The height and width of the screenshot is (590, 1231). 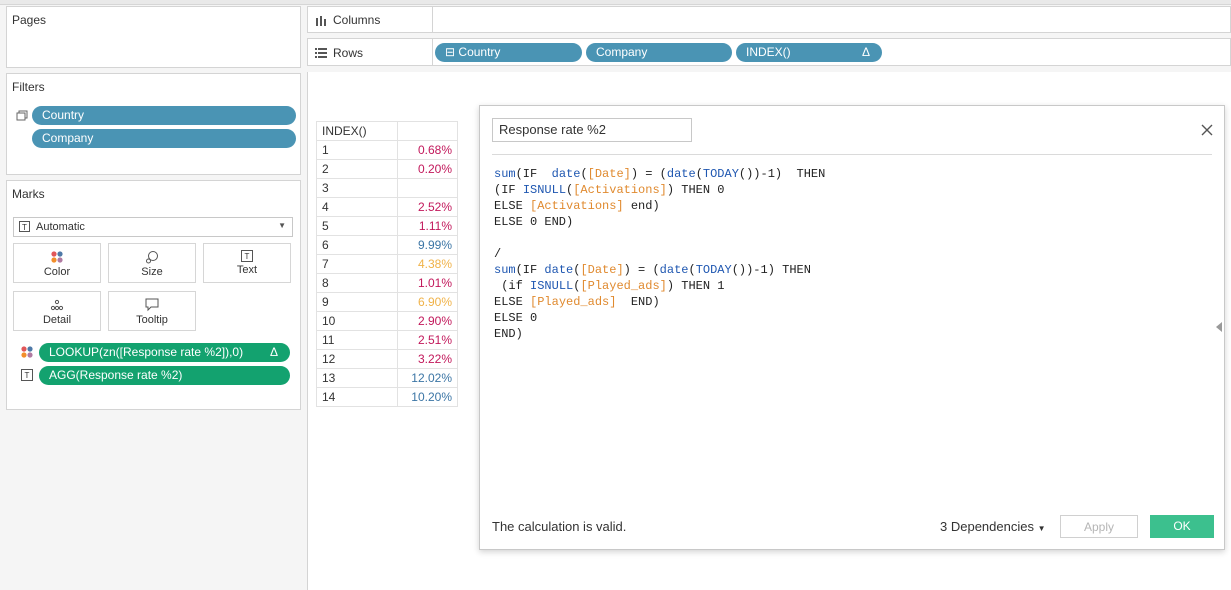 What do you see at coordinates (282, 225) in the screenshot?
I see `chevron-down-icon: ▼` at bounding box center [282, 225].